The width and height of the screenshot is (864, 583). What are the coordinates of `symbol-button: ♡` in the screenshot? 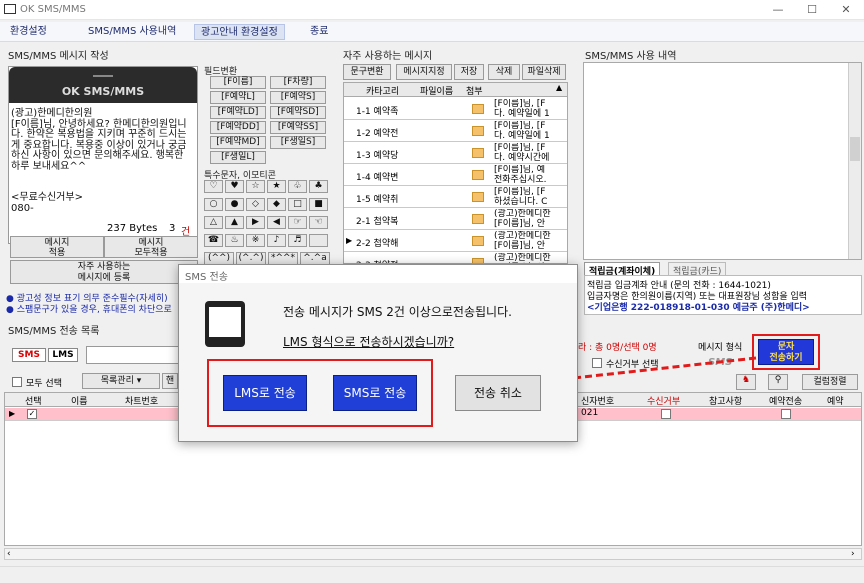 It's located at (213, 186).